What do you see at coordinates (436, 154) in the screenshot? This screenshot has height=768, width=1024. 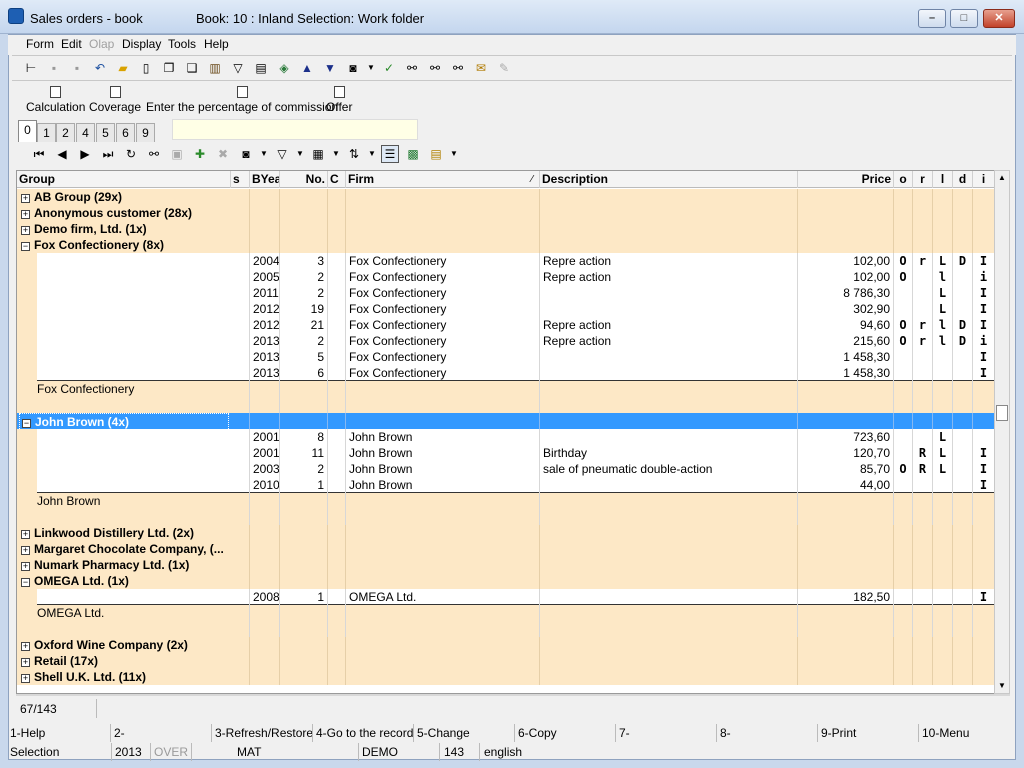 I see `report-icon: ▤` at bounding box center [436, 154].